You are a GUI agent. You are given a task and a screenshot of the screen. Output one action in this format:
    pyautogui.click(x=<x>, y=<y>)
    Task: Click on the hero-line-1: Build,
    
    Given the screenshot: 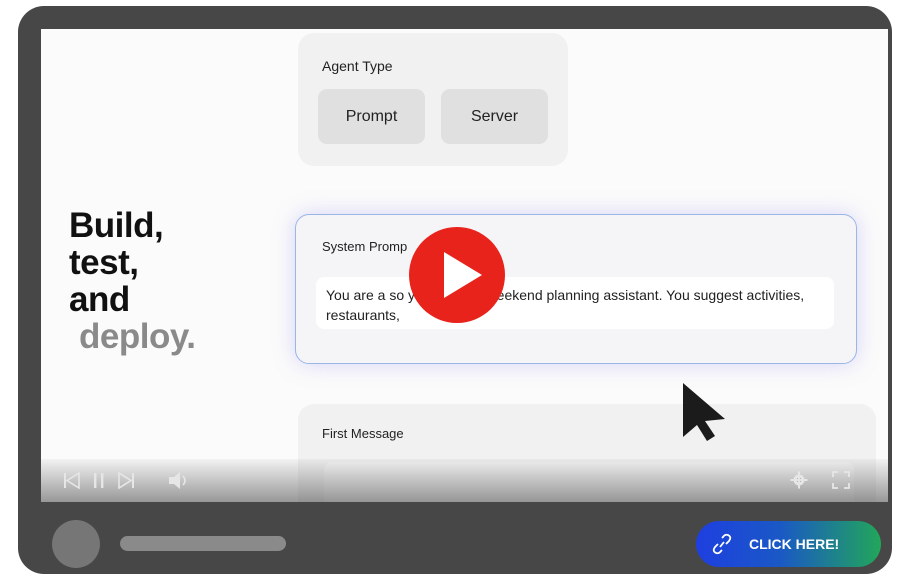 What is the action you would take?
    pyautogui.click(x=116, y=225)
    